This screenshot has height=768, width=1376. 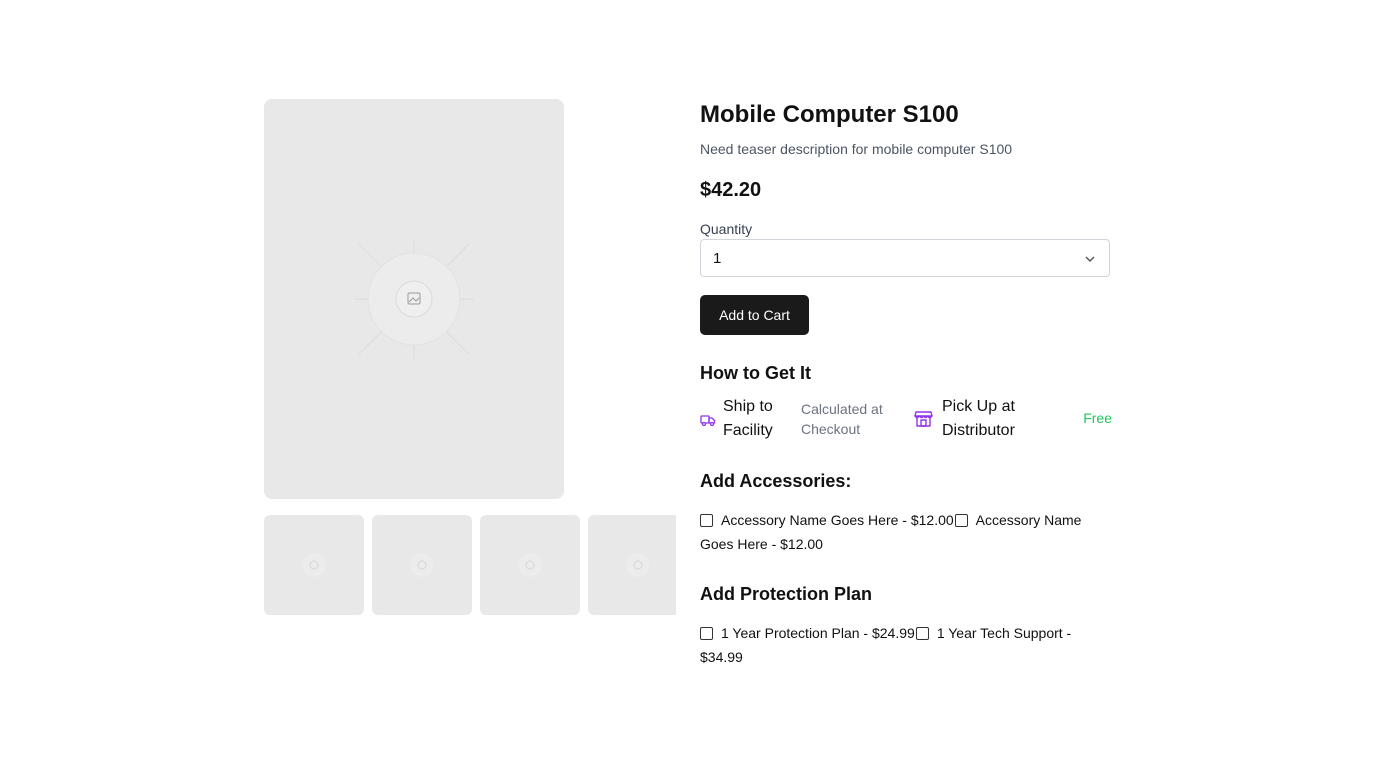 I want to click on store-icon, so click(x=923, y=419).